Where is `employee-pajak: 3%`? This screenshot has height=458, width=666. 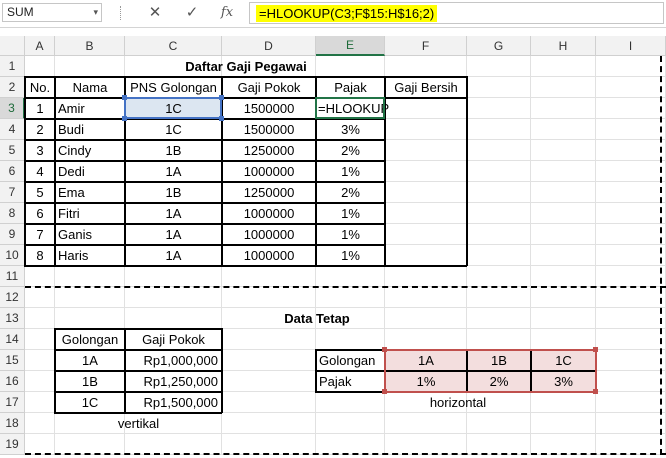 employee-pajak: 3% is located at coordinates (350, 129).